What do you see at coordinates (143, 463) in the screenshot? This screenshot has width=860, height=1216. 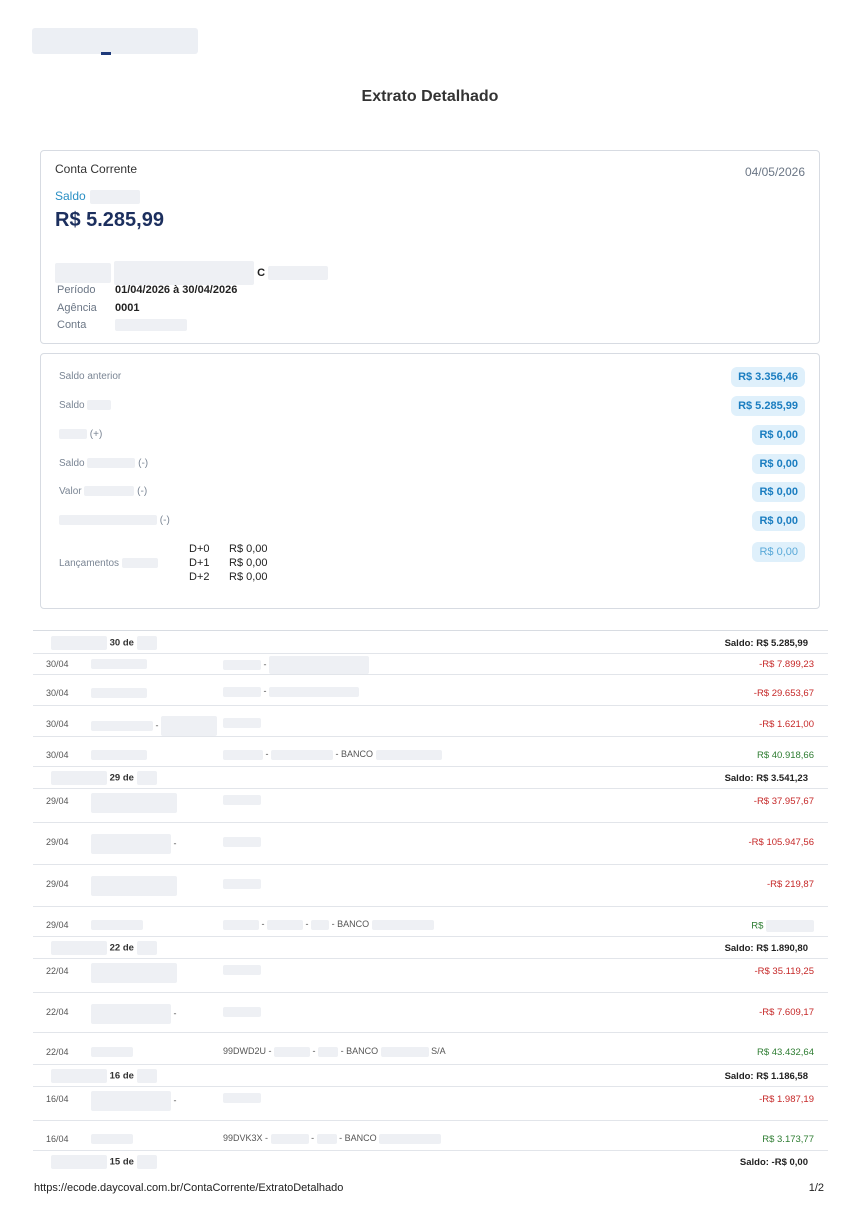 I see `summary-label-suffix: (-)` at bounding box center [143, 463].